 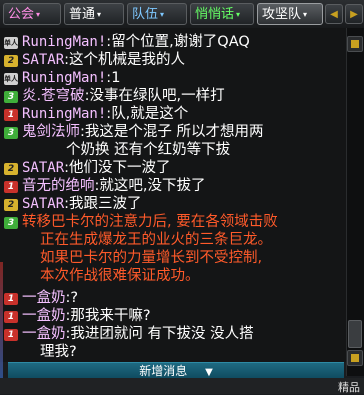 I want to click on prev-tab-button: ◀, so click(x=334, y=14).